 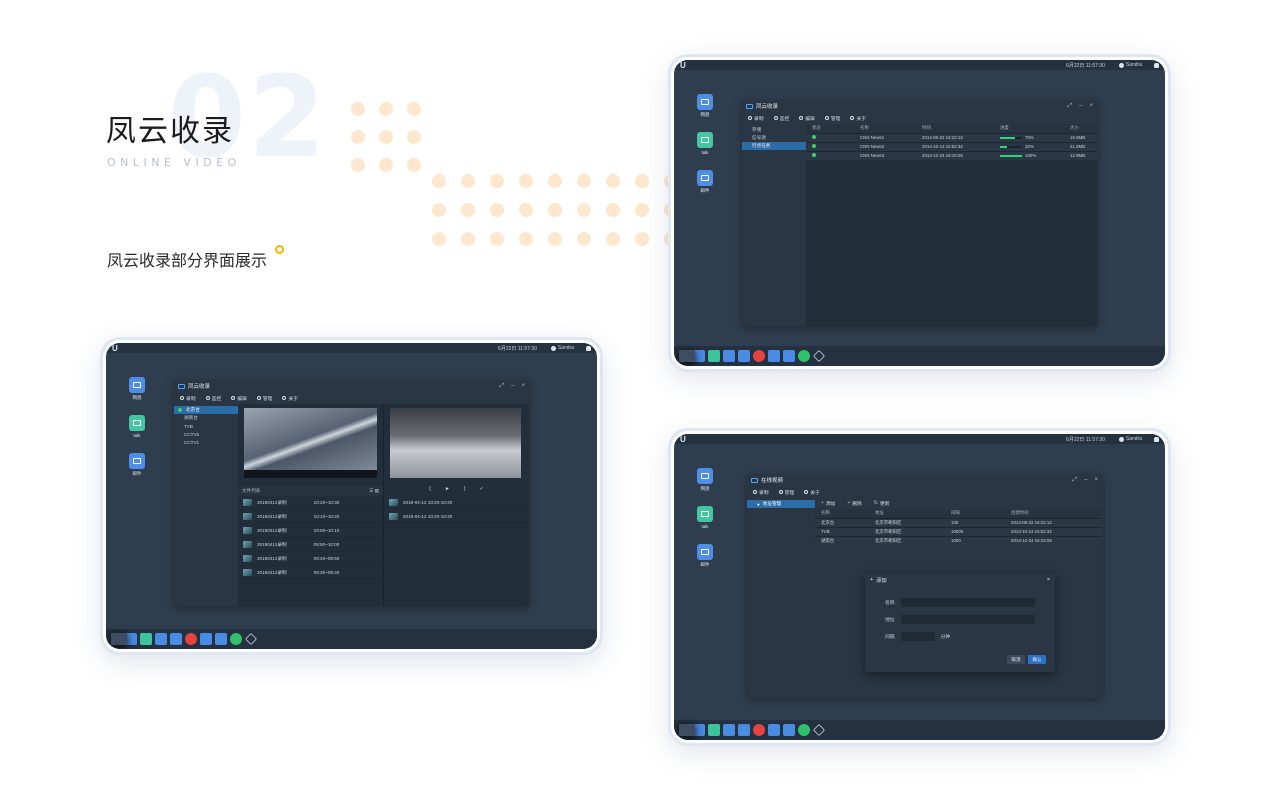 I want to click on table-row: 北京台 北京市朝阳区 100 2014-06-22 15:22:12, so click(x=958, y=522).